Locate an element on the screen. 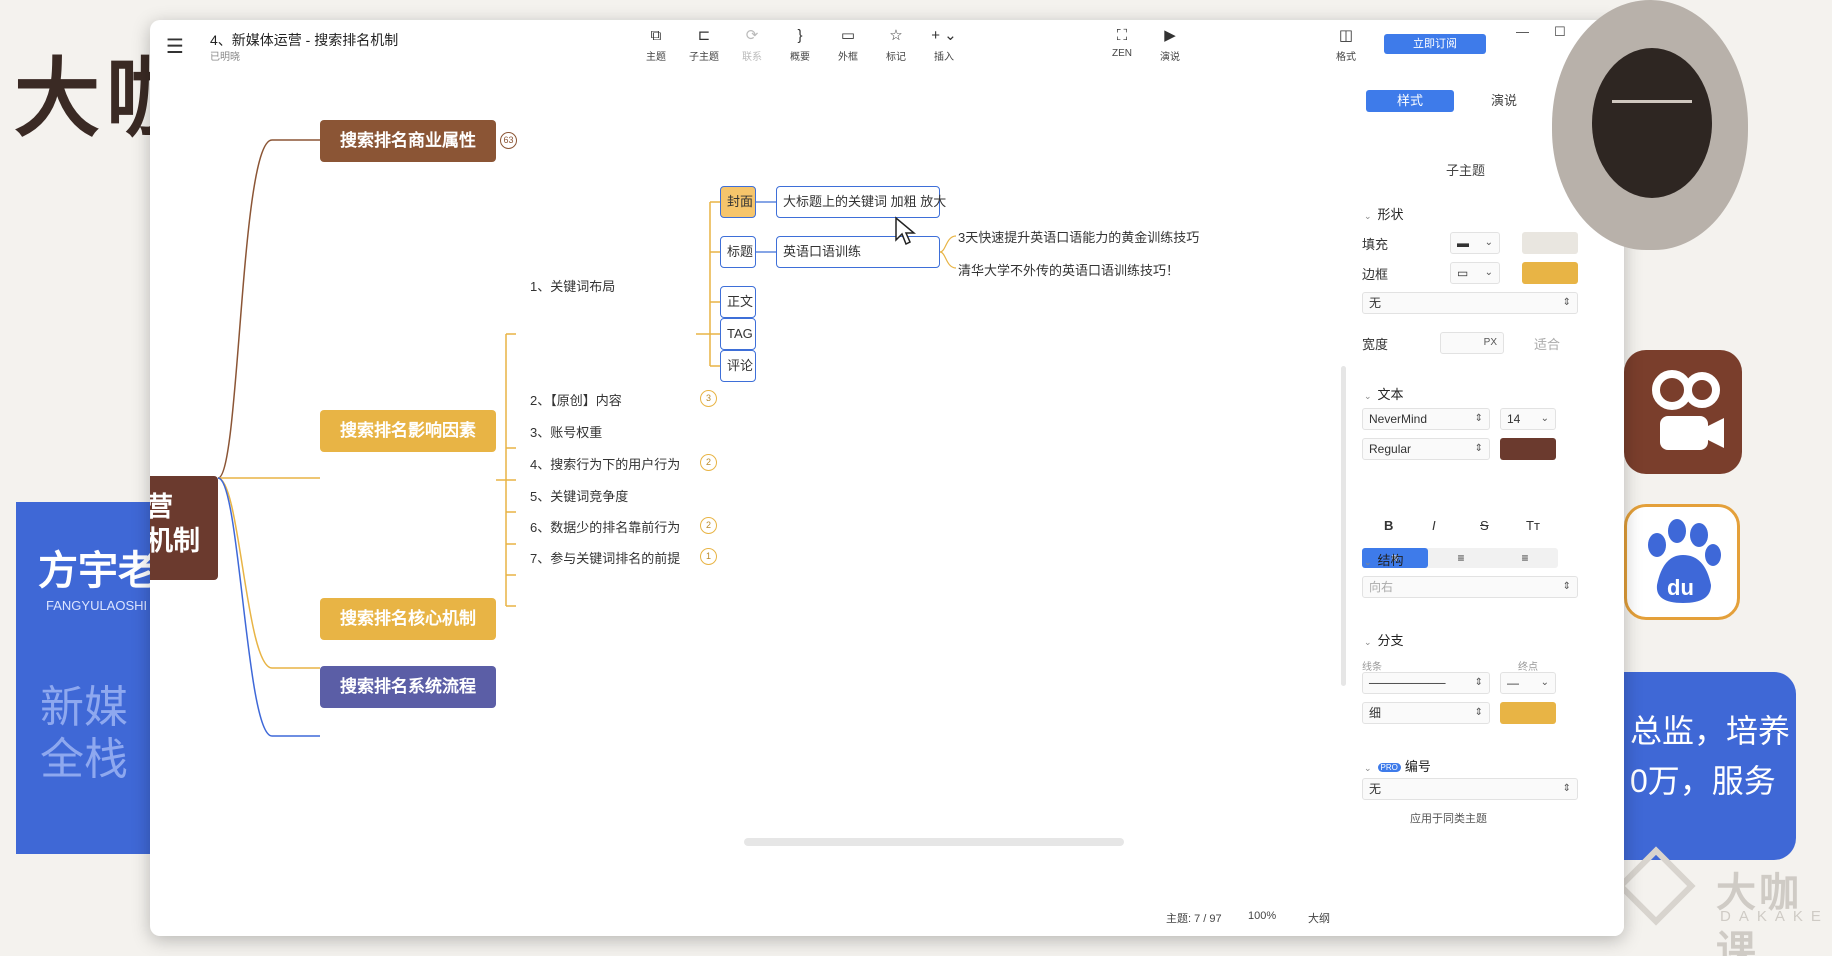  tab-present: 演说 is located at coordinates (1504, 101).